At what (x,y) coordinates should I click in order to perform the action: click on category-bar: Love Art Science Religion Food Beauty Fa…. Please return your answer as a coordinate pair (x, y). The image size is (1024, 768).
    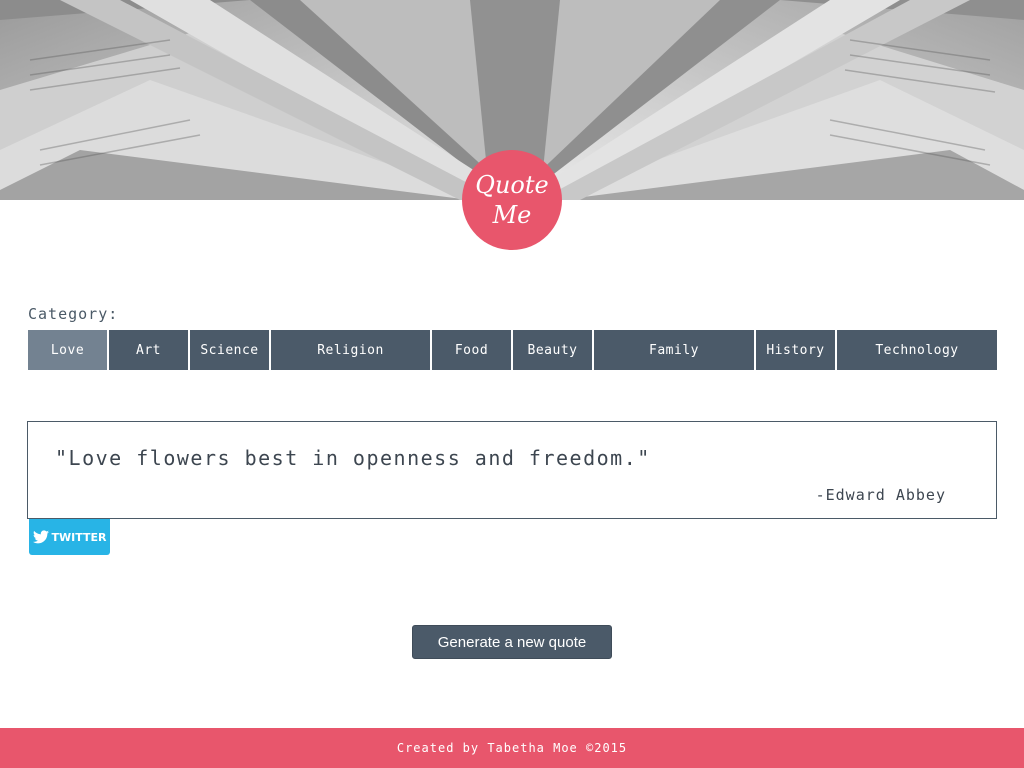
    Looking at the image, I should click on (512, 350).